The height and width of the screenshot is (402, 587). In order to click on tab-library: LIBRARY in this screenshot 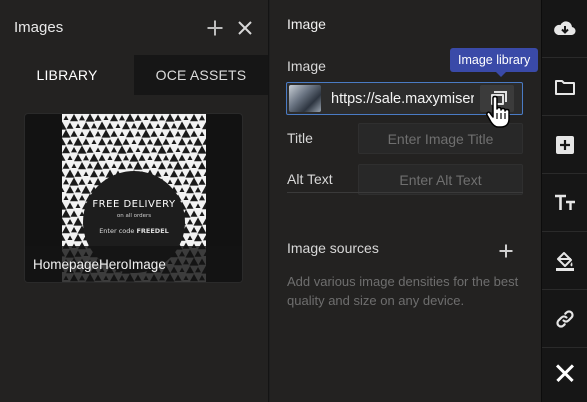, I will do `click(67, 75)`.